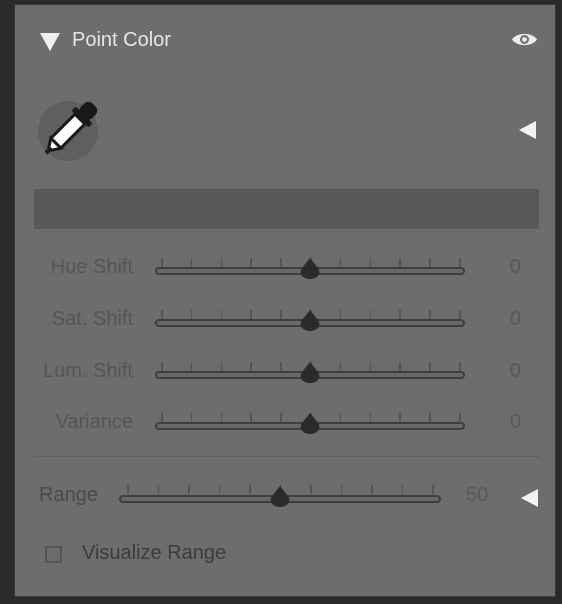 This screenshot has height=604, width=562. Describe the element at coordinates (154, 553) in the screenshot. I see `visualize-range-label: Visualize Range` at that location.